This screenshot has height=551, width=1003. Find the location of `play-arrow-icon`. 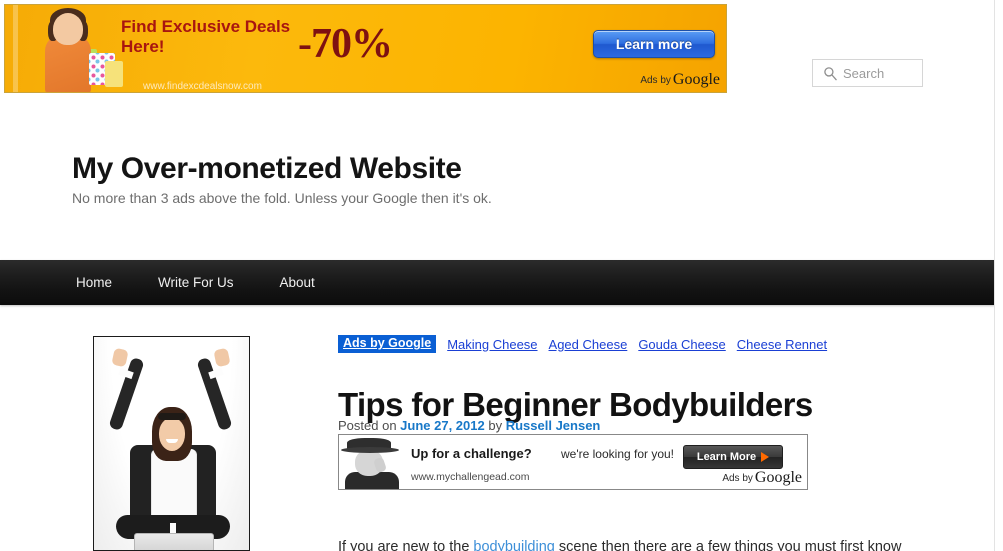

play-arrow-icon is located at coordinates (765, 457).